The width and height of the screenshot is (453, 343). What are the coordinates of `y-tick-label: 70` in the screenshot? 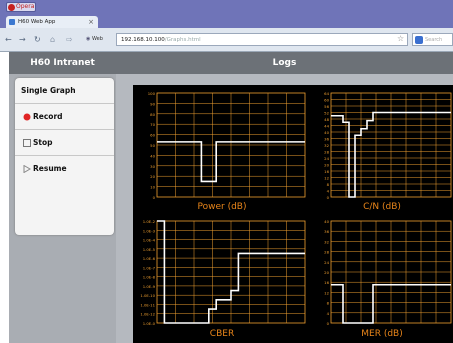 It's located at (152, 124).